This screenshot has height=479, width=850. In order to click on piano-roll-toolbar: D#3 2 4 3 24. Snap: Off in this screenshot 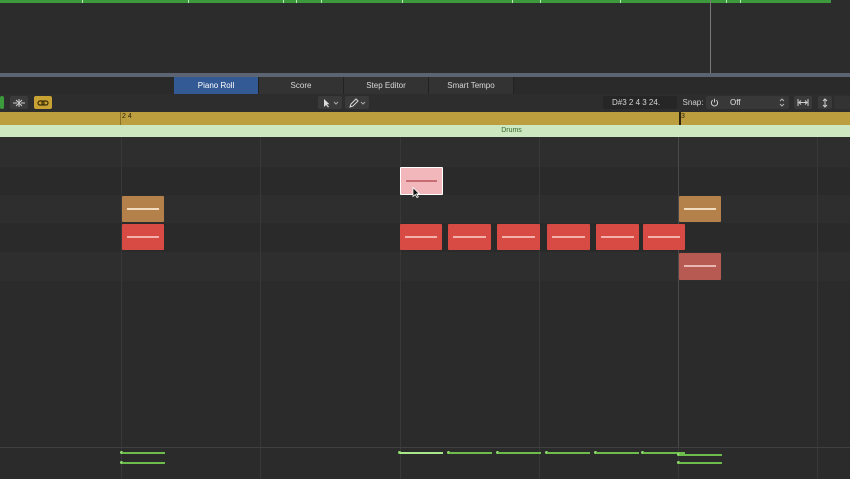, I will do `click(425, 103)`.